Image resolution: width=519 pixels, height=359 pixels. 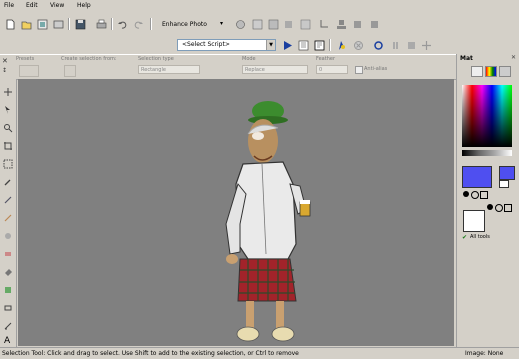 I want to click on cancel-icon, so click(x=358, y=45).